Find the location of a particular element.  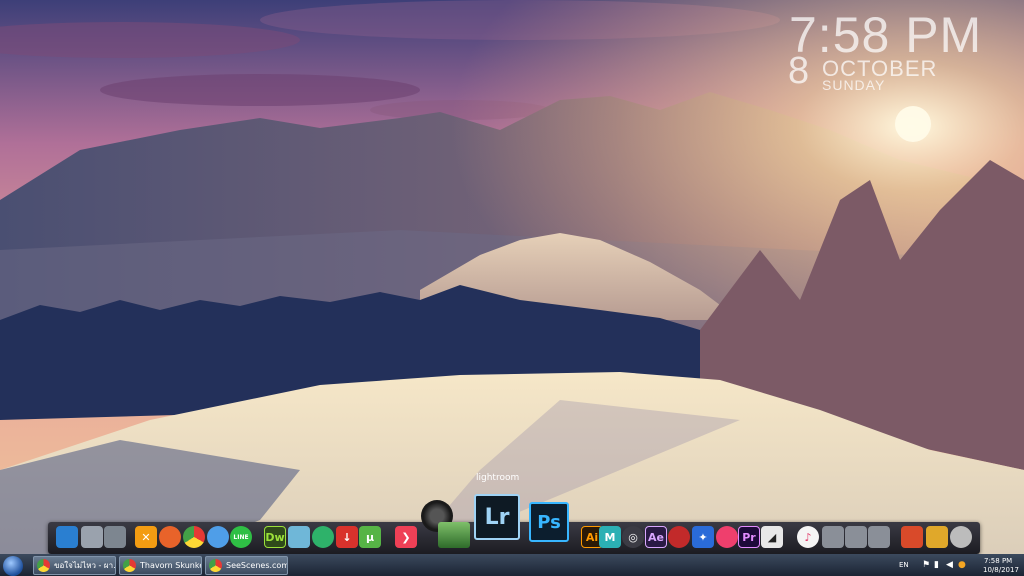

tools-icon is located at coordinates (912, 537).